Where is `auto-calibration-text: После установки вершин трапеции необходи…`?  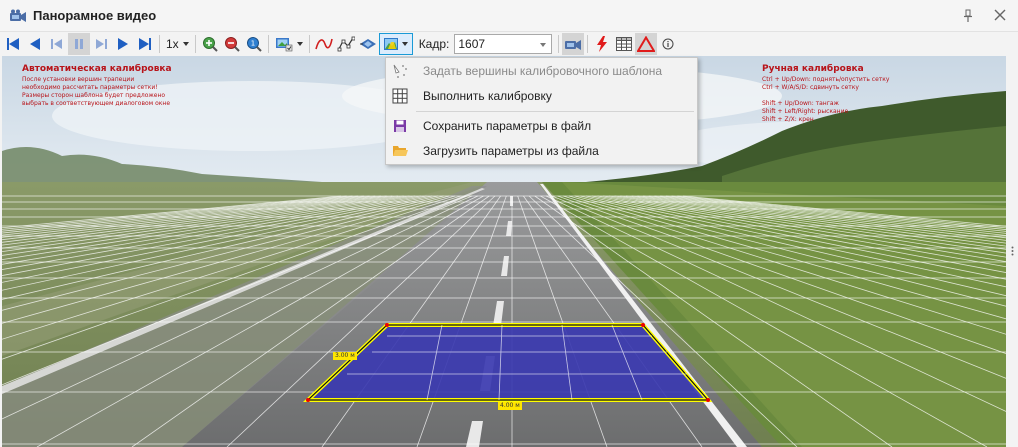 auto-calibration-text: После установки вершин трапеции необходи… is located at coordinates (96, 92).